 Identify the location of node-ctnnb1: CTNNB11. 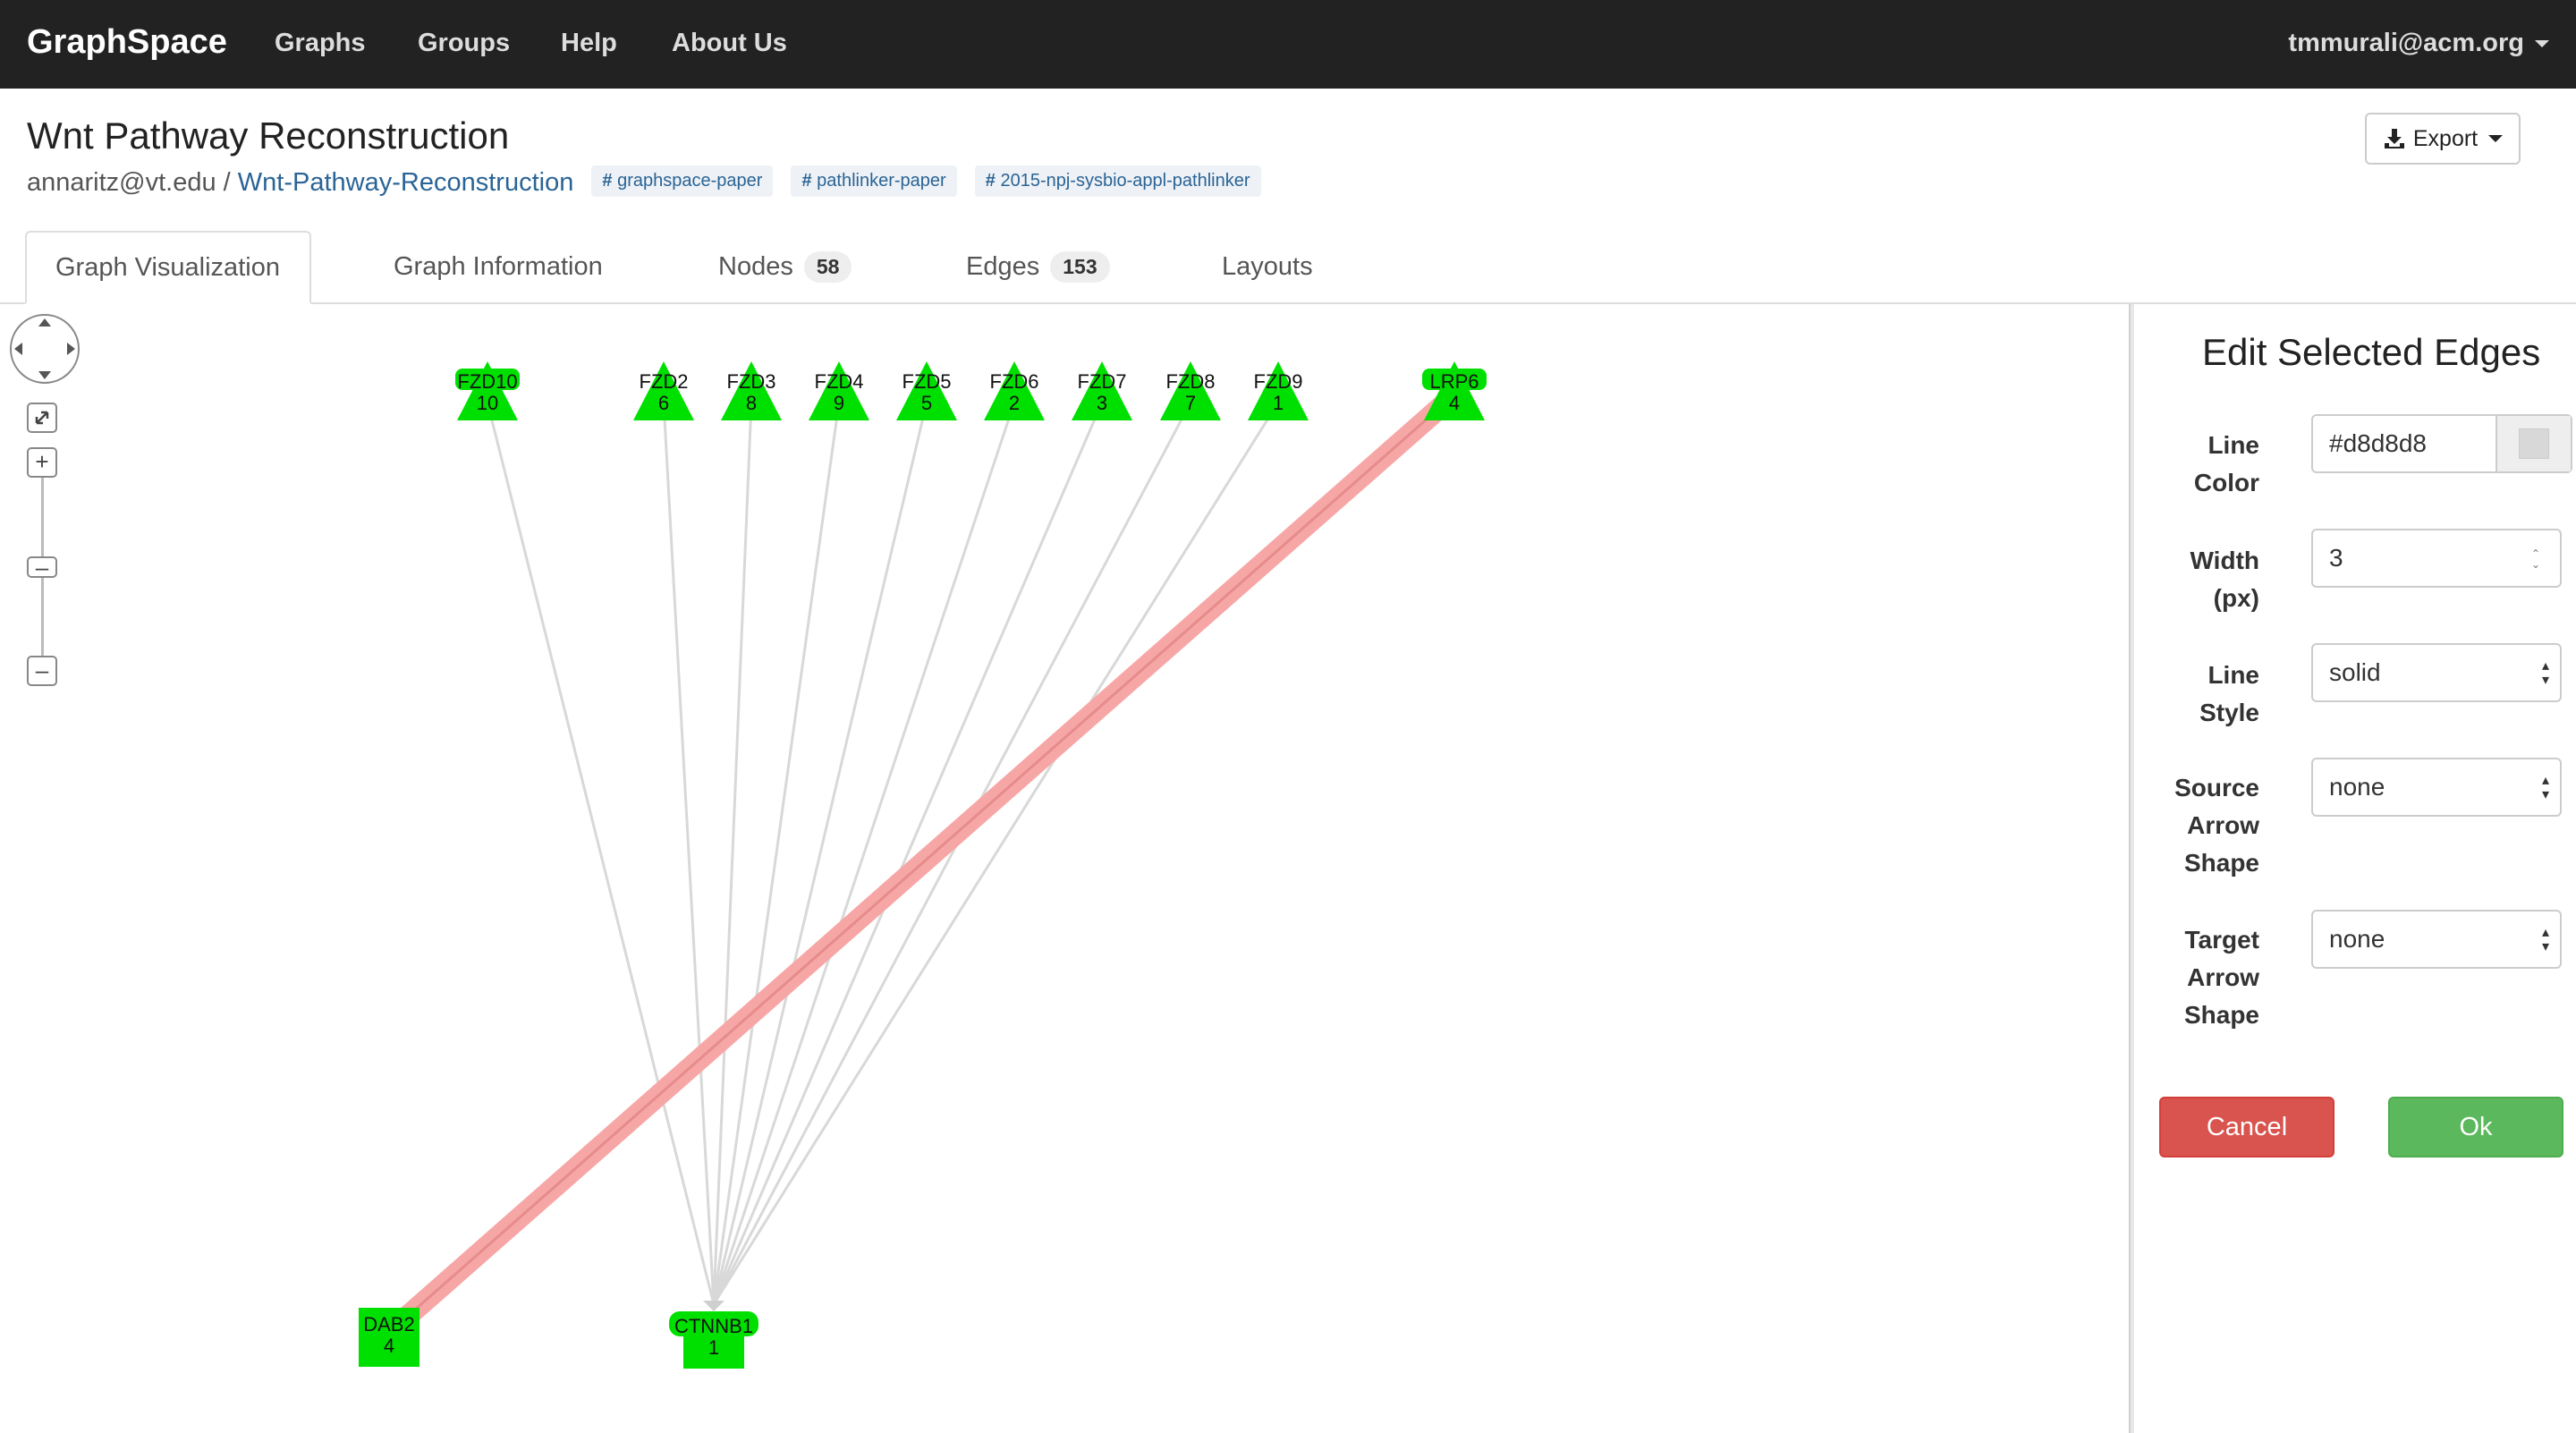
(713, 1340).